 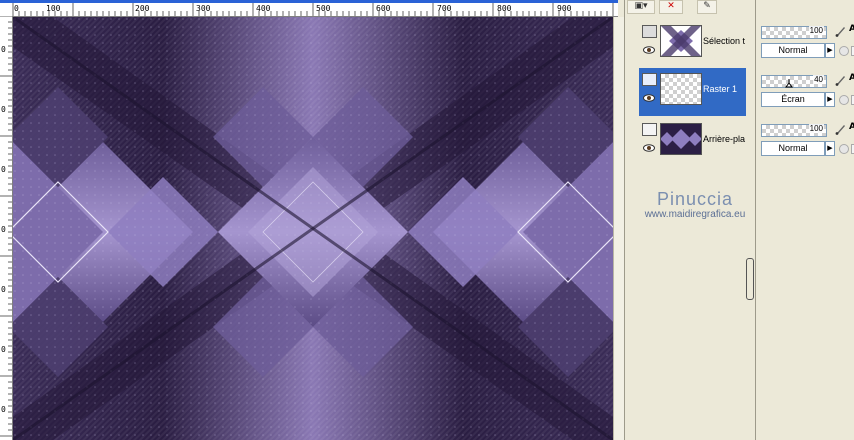 What do you see at coordinates (53, 8) in the screenshot?
I see `ruler-label-100: 100` at bounding box center [53, 8].